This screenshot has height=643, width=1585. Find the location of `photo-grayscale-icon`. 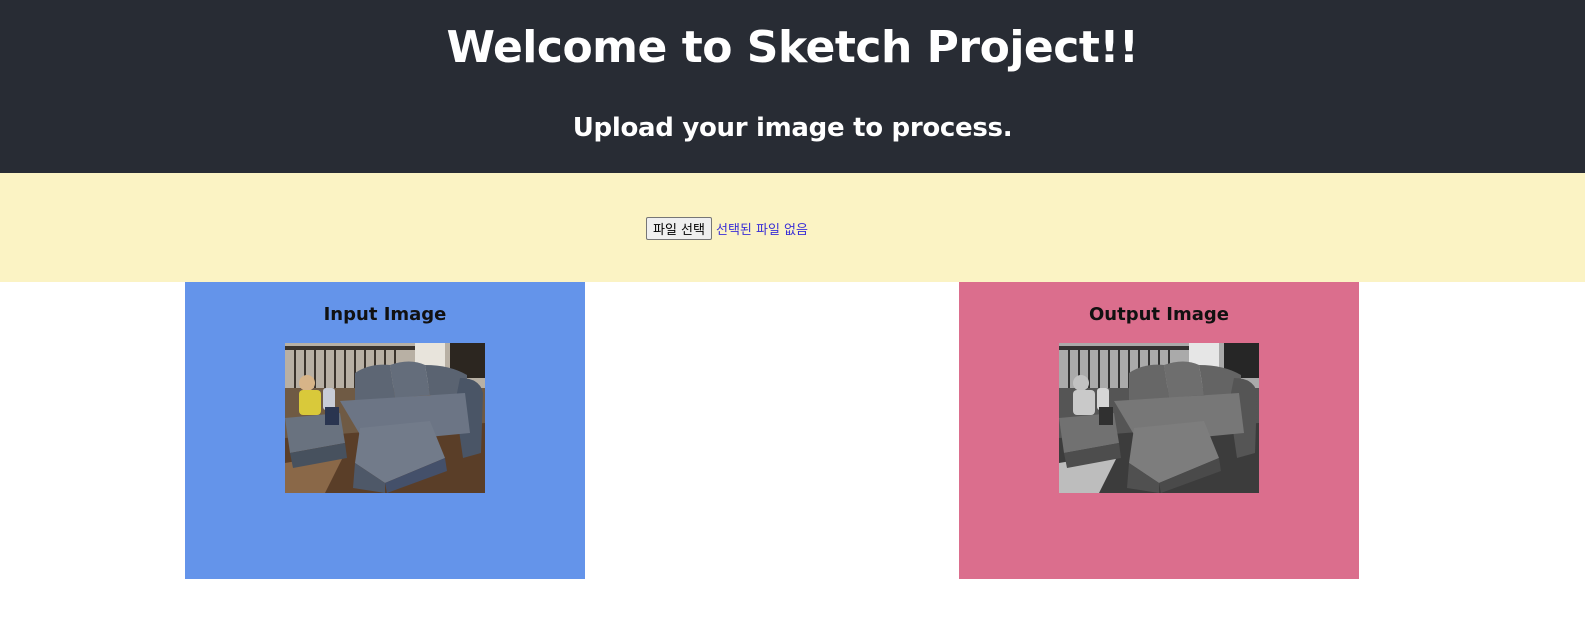

photo-grayscale-icon is located at coordinates (1159, 418).